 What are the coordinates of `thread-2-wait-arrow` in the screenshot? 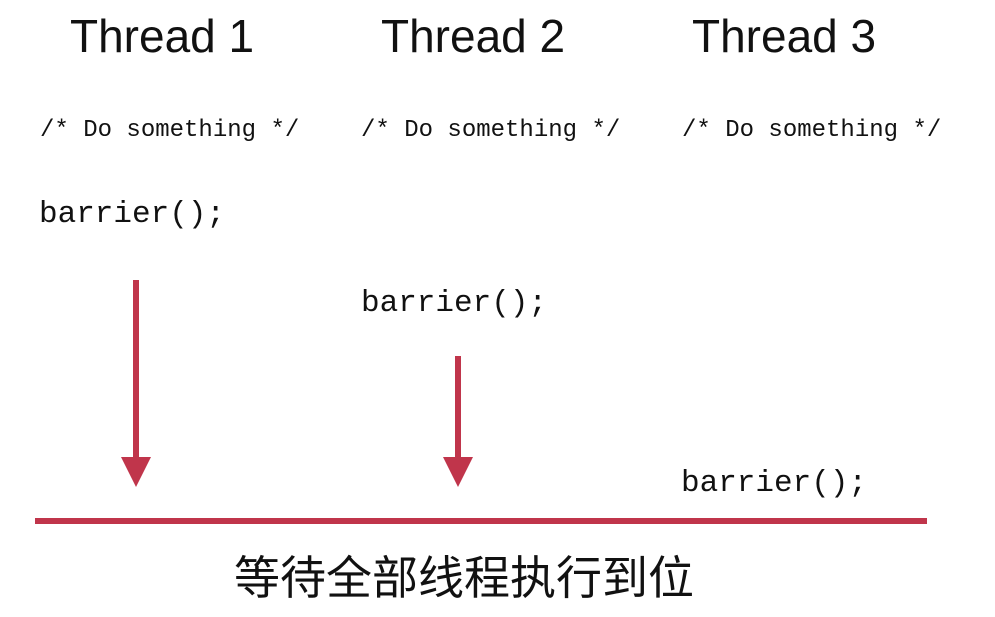 It's located at (458, 421).